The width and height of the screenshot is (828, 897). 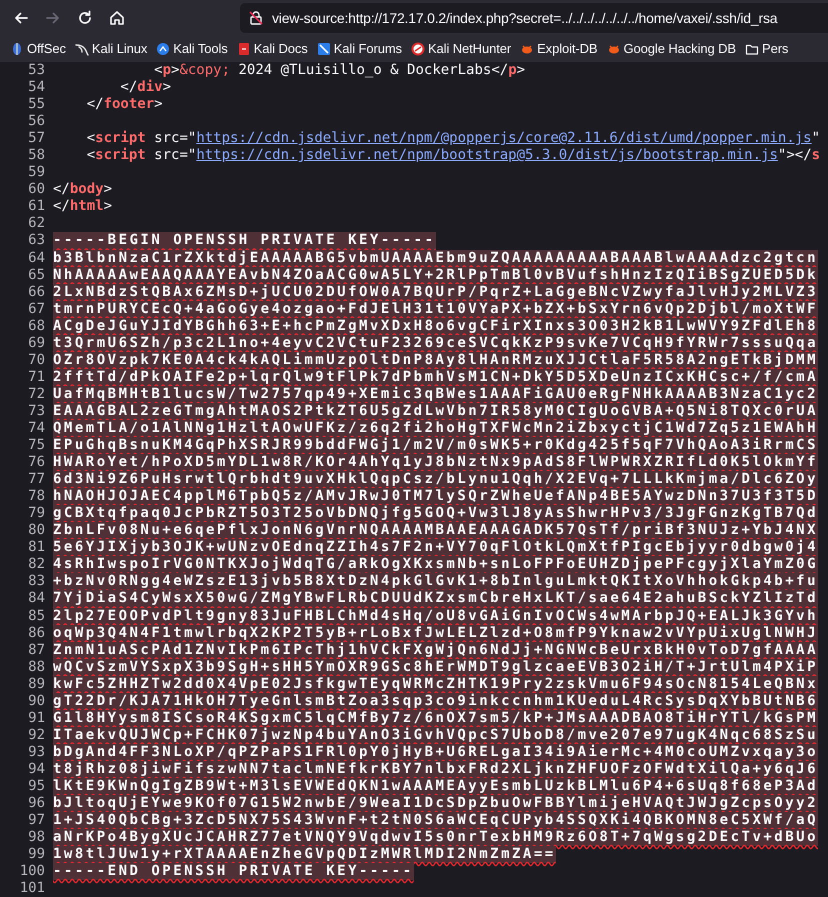 What do you see at coordinates (766, 49) in the screenshot?
I see `bookmark-folder: Pers` at bounding box center [766, 49].